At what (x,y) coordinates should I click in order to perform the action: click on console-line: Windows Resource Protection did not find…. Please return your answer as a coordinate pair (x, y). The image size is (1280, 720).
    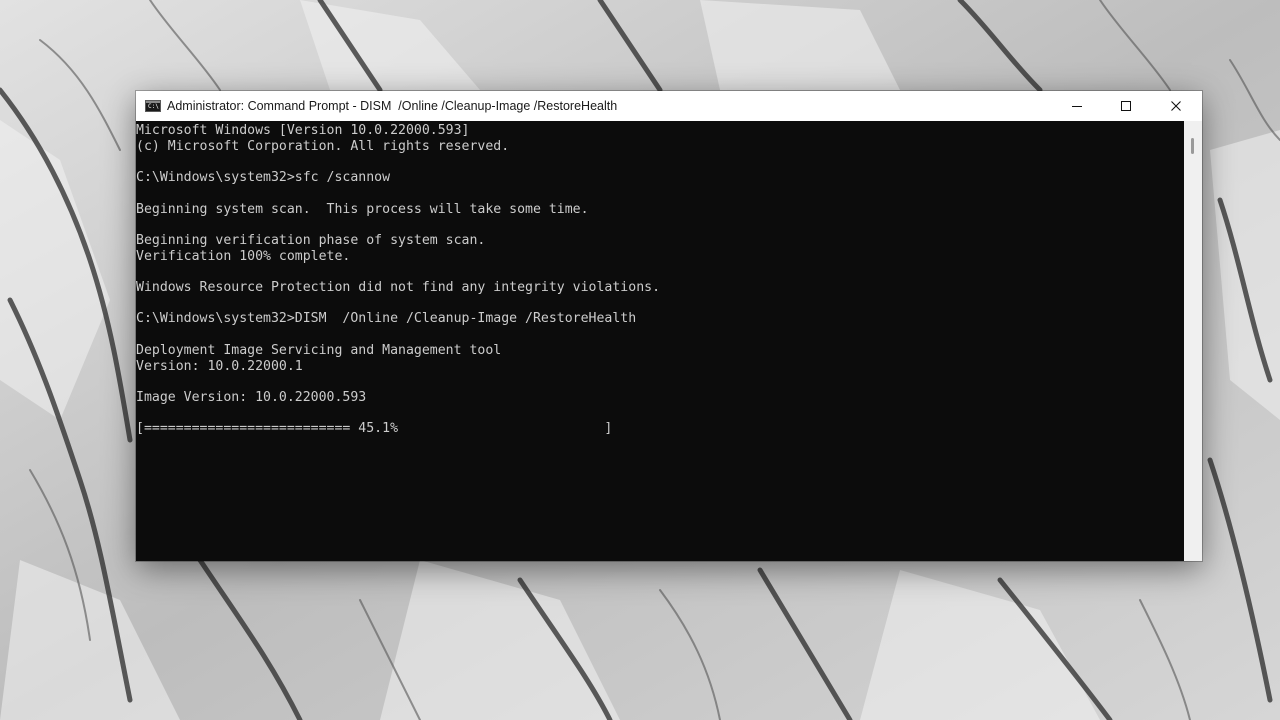
    Looking at the image, I should click on (398, 288).